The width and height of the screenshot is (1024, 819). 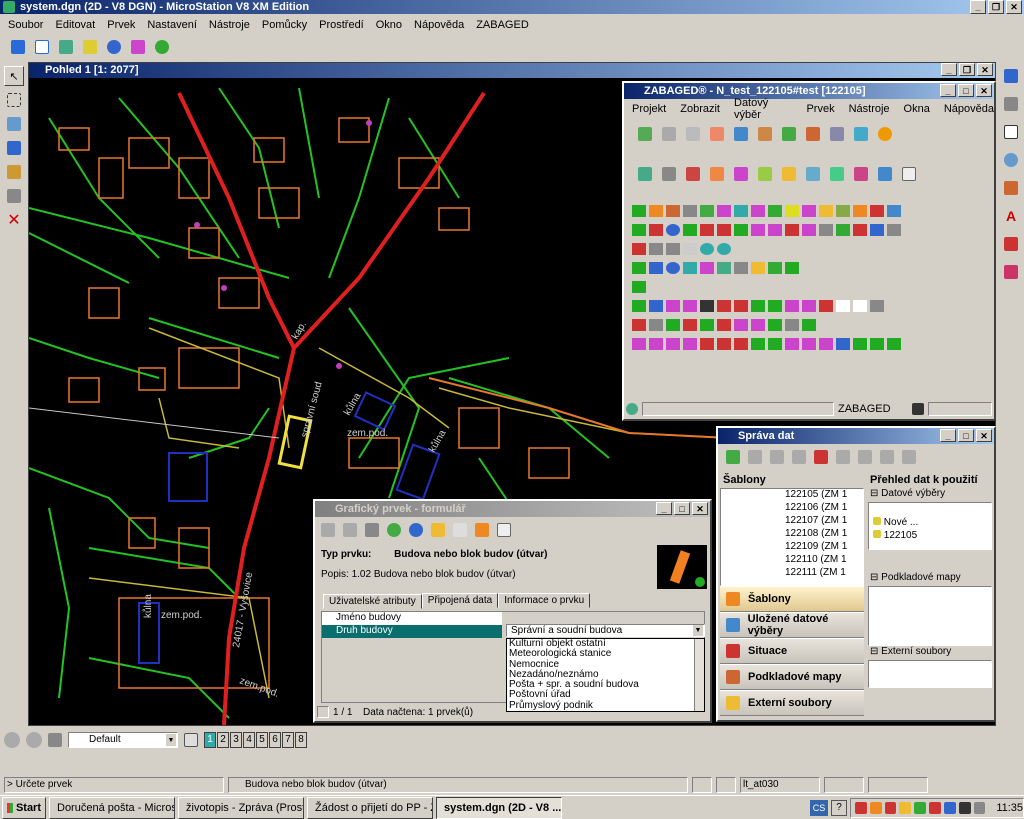 I want to click on zabaged-printer-icon, so click(x=909, y=174).